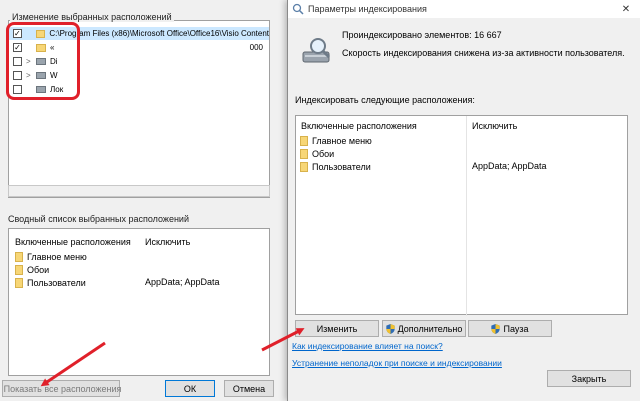 The width and height of the screenshot is (640, 401). What do you see at coordinates (190, 388) in the screenshot?
I see `ok-button: ОК` at bounding box center [190, 388].